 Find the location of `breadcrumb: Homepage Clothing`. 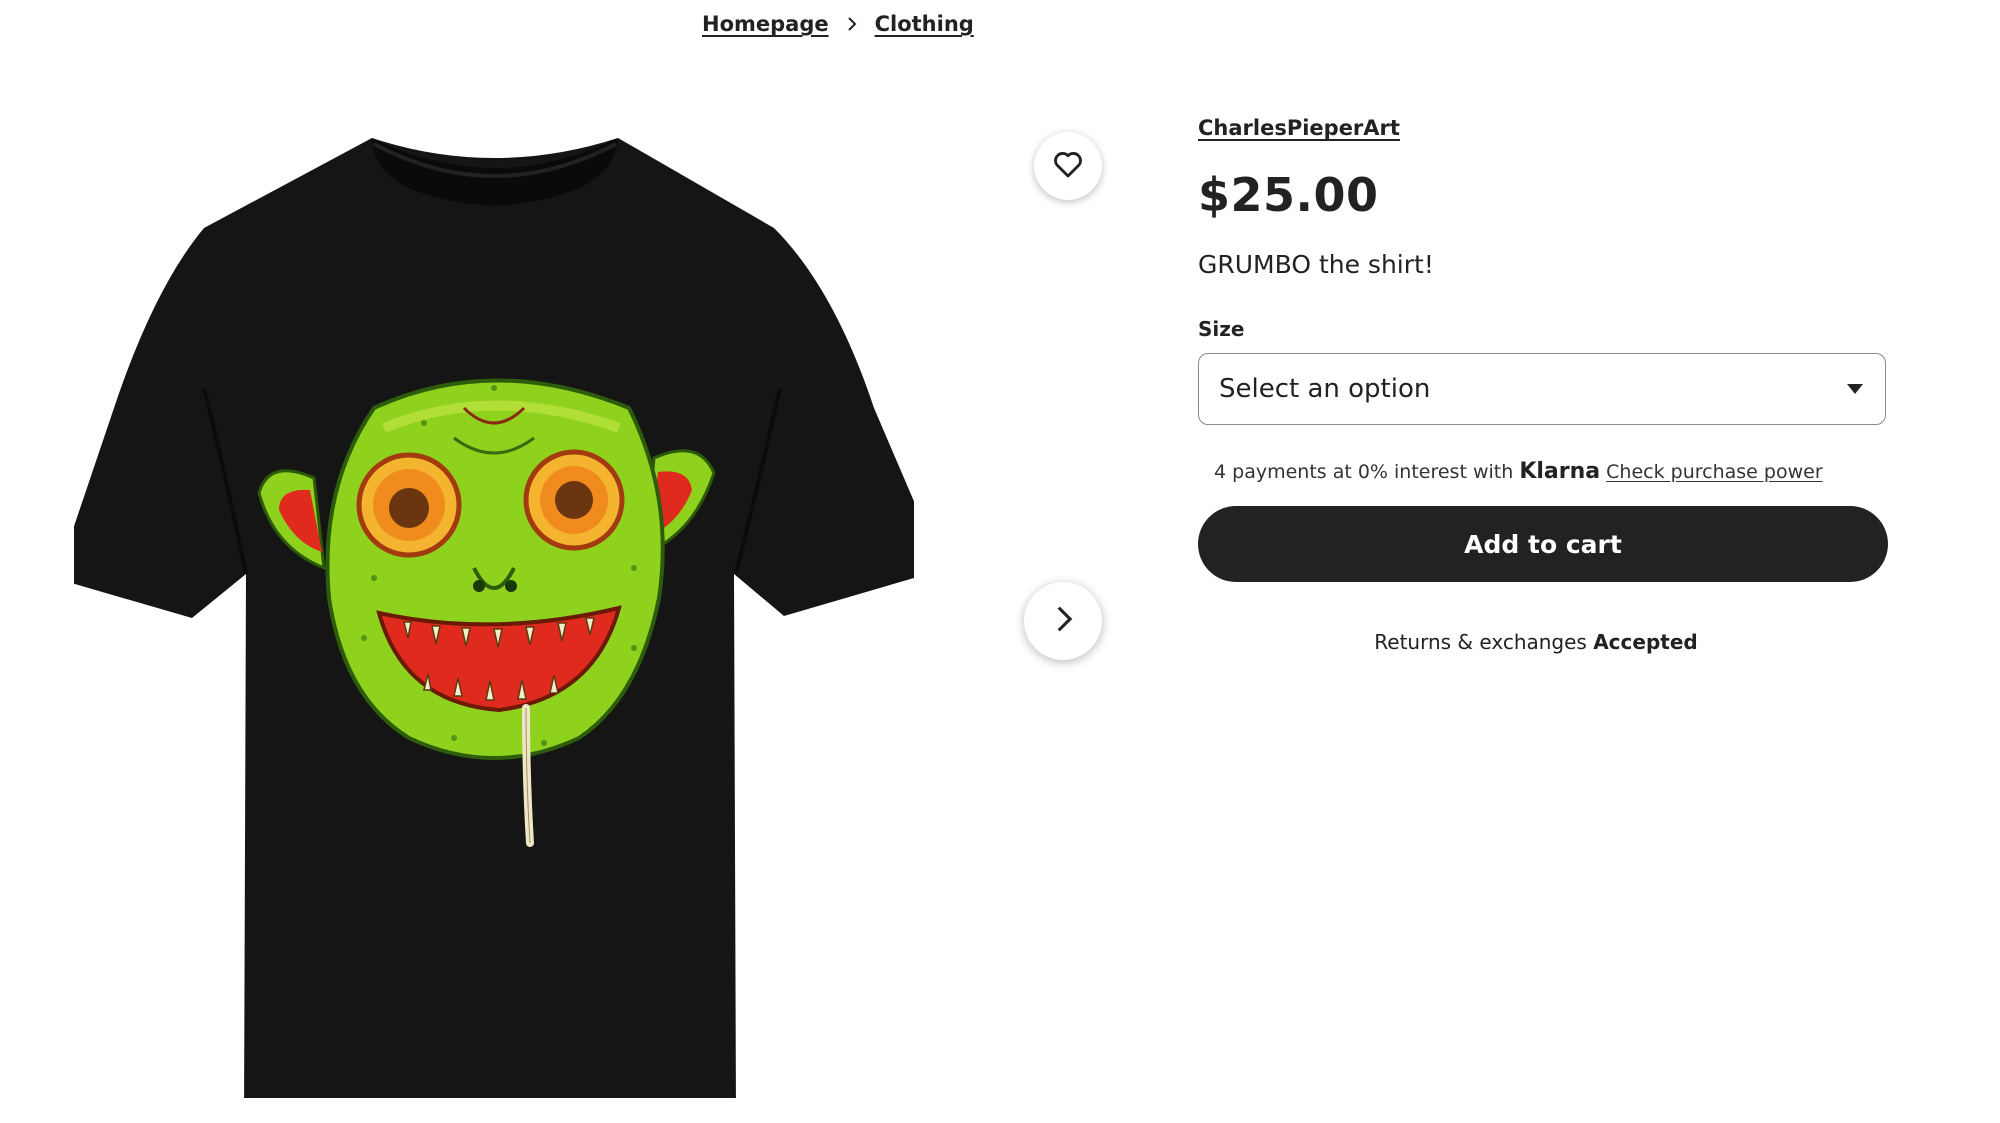

breadcrumb: Homepage Clothing is located at coordinates (838, 24).